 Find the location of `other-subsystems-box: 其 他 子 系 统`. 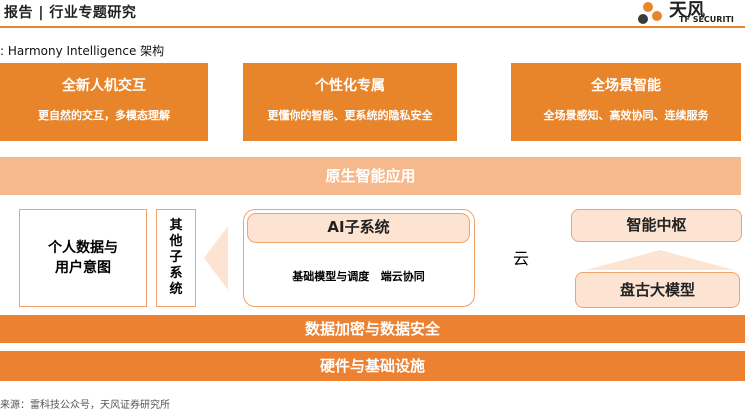

other-subsystems-box: 其 他 子 系 统 is located at coordinates (176, 258).